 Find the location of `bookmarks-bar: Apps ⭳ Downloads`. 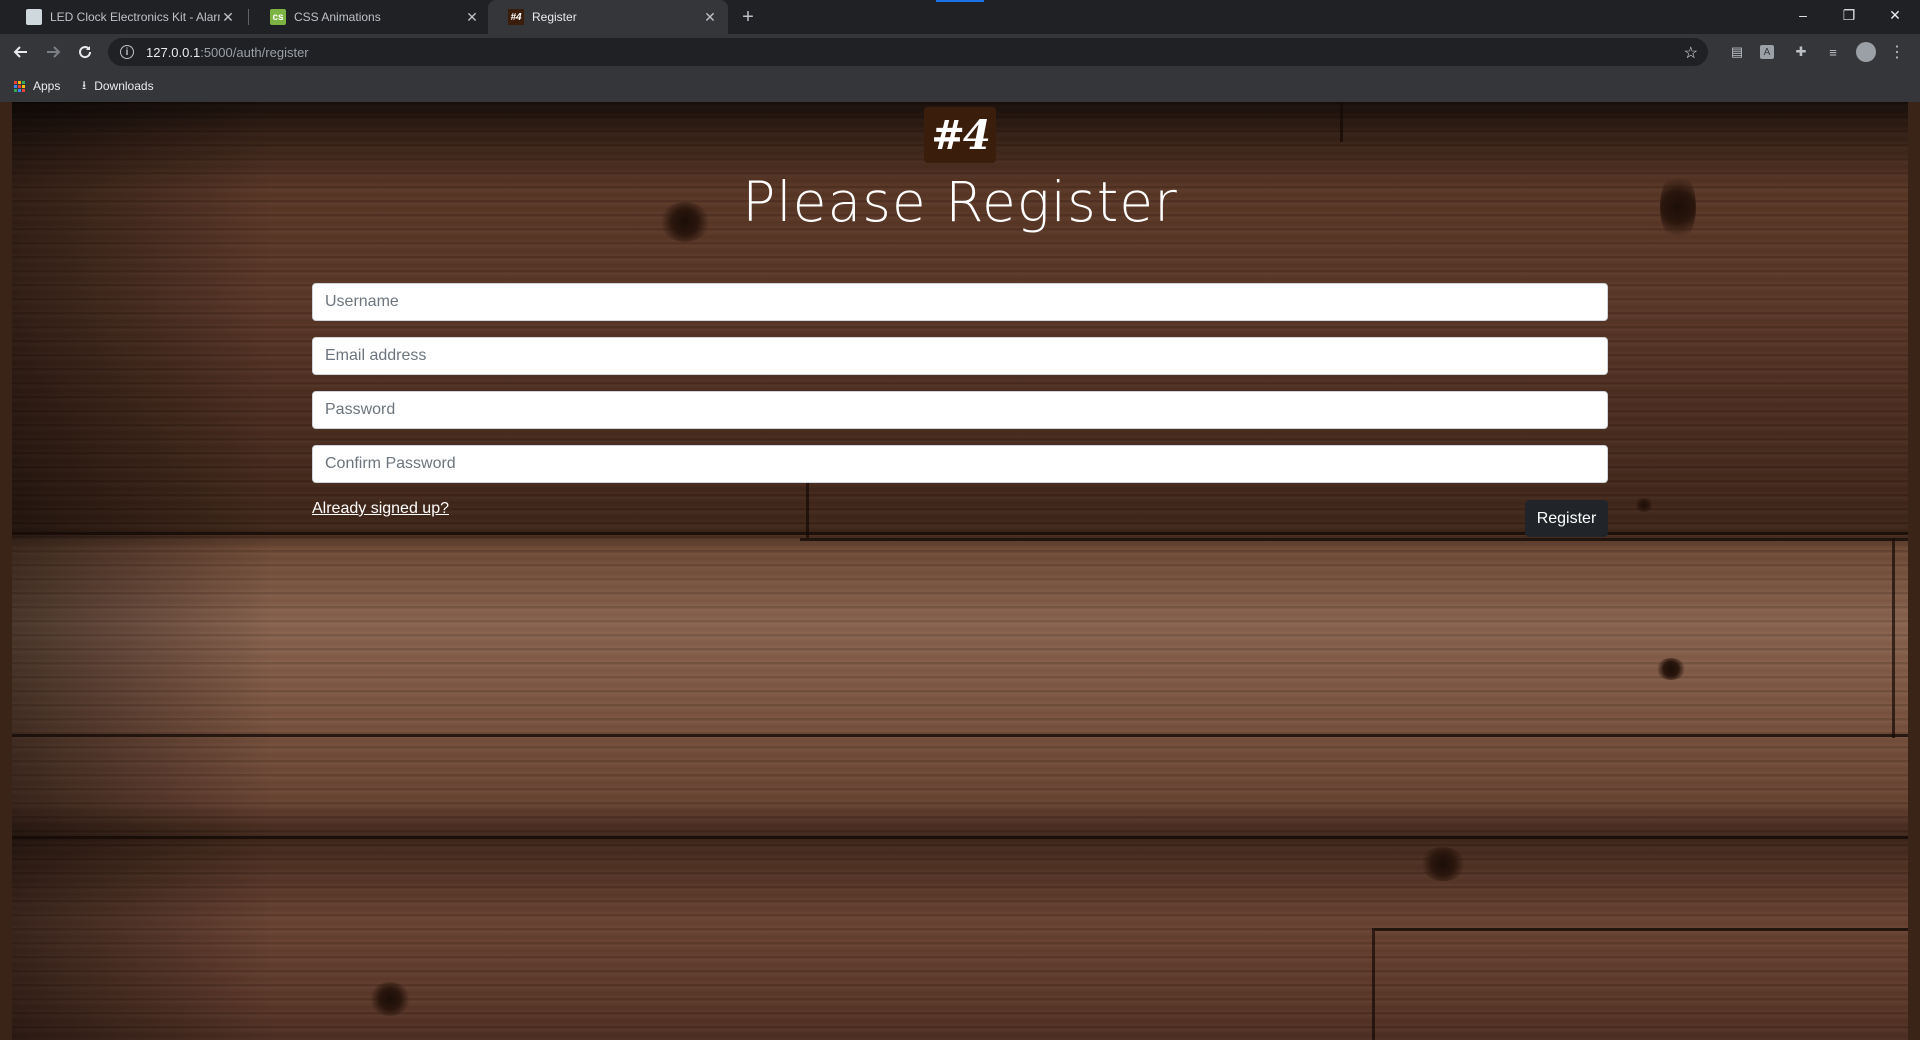

bookmarks-bar: Apps ⭳ Downloads is located at coordinates (960, 86).